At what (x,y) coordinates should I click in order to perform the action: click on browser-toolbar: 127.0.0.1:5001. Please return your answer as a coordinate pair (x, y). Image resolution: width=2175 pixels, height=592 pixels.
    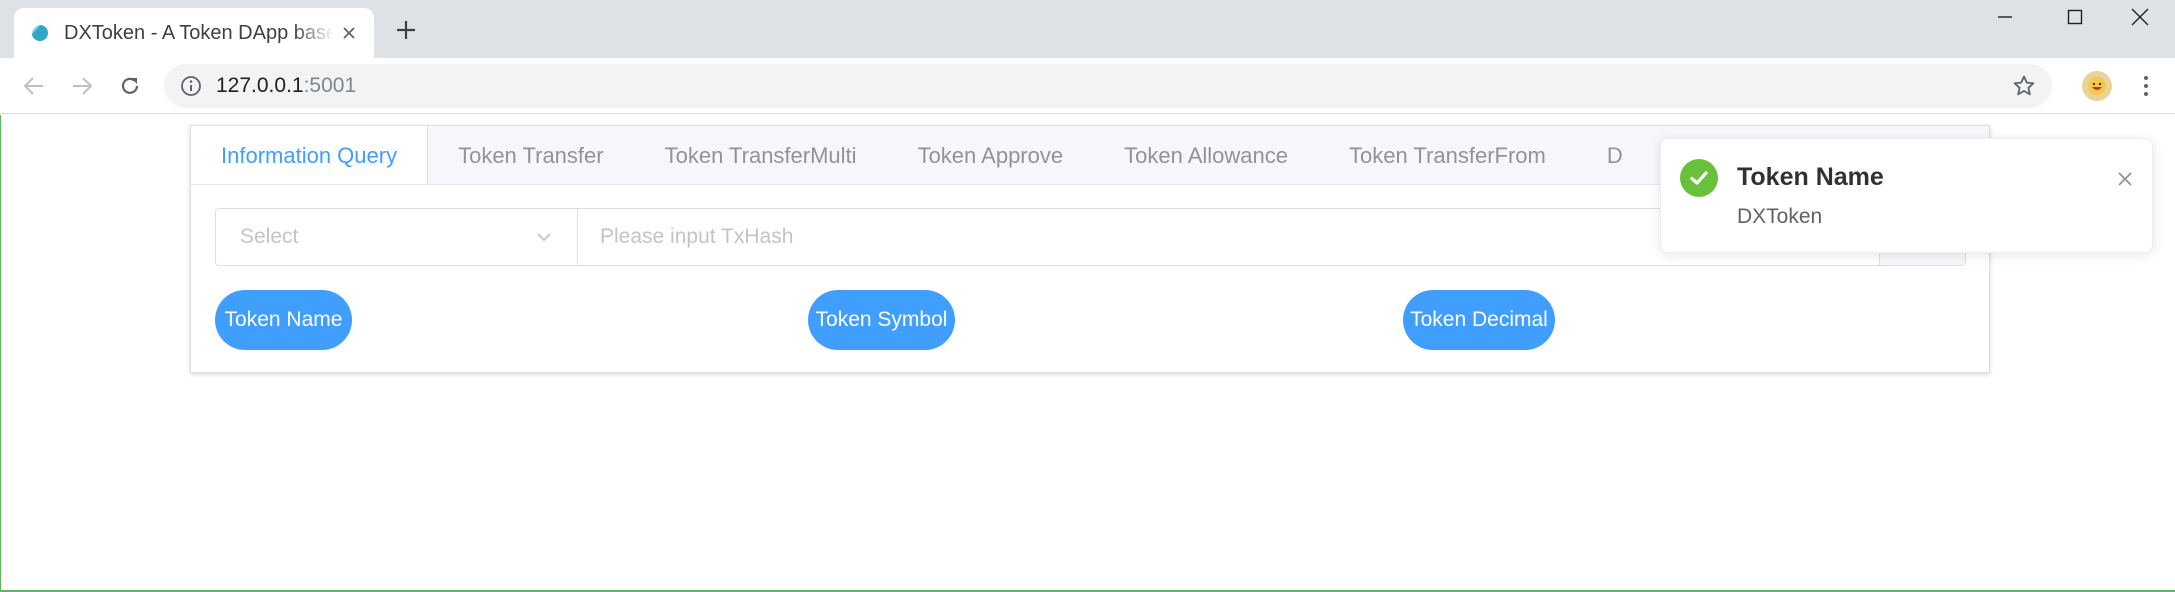
    Looking at the image, I should click on (1087, 86).